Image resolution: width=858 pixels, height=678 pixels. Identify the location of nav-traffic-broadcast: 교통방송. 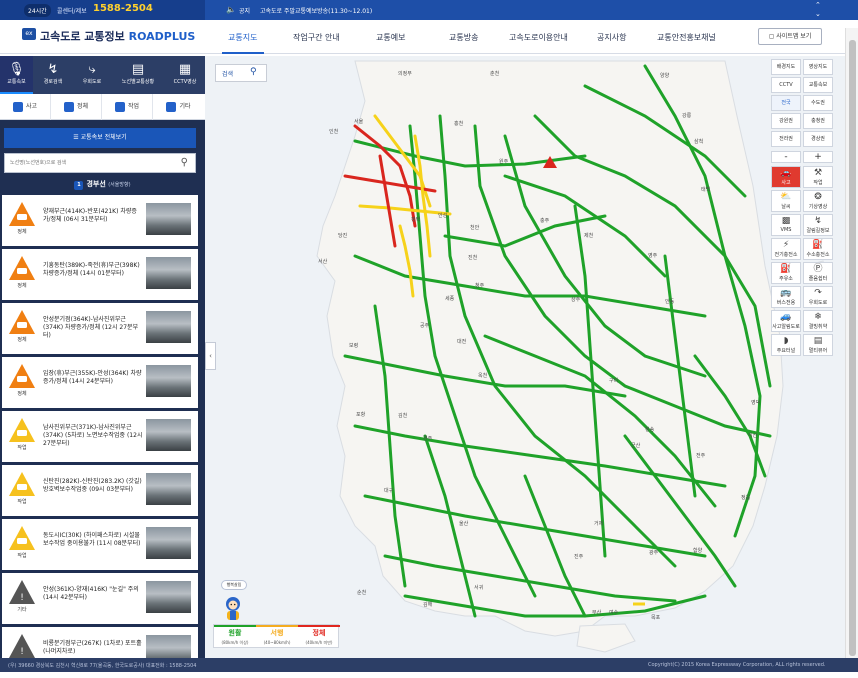
(463, 37).